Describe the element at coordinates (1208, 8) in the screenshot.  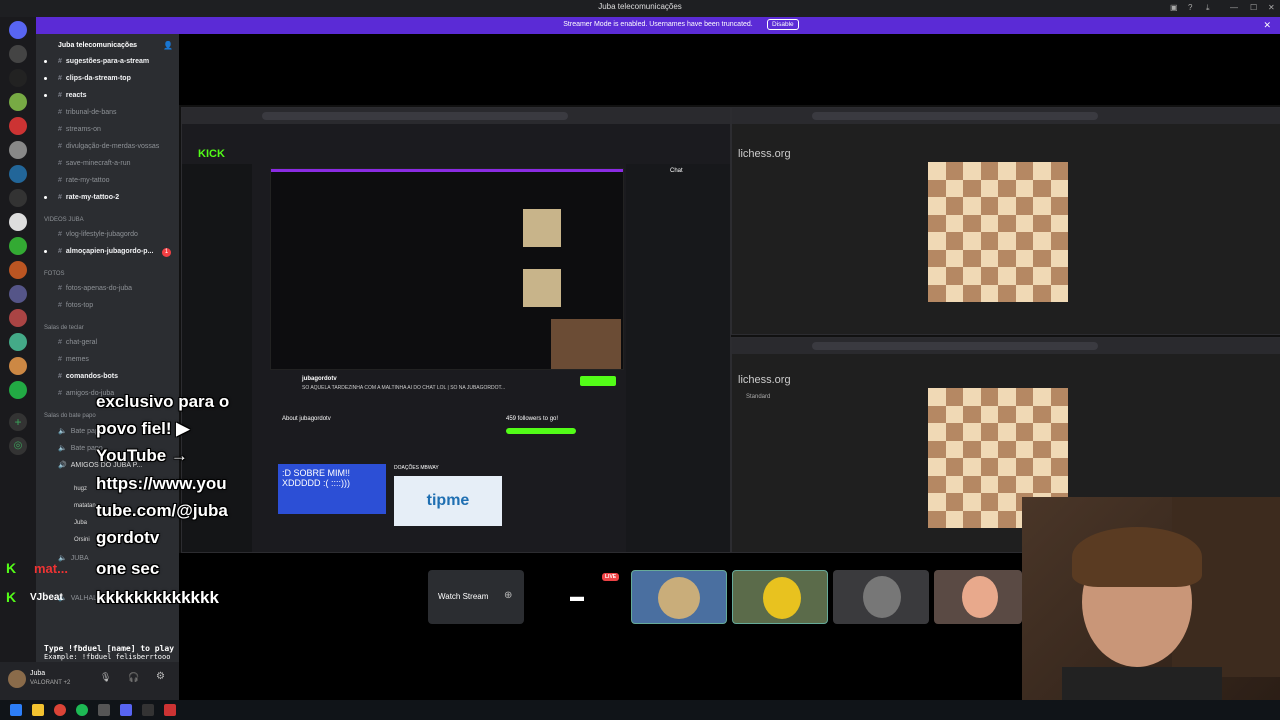
I see `download-icon: ⤓` at that location.